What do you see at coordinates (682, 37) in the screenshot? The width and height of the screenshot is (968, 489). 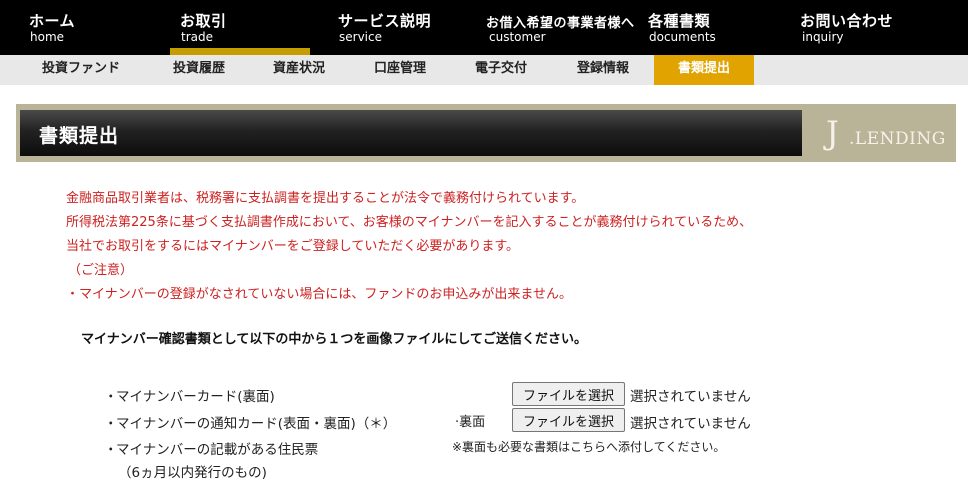 I see `nav-item-sublabel: documents` at bounding box center [682, 37].